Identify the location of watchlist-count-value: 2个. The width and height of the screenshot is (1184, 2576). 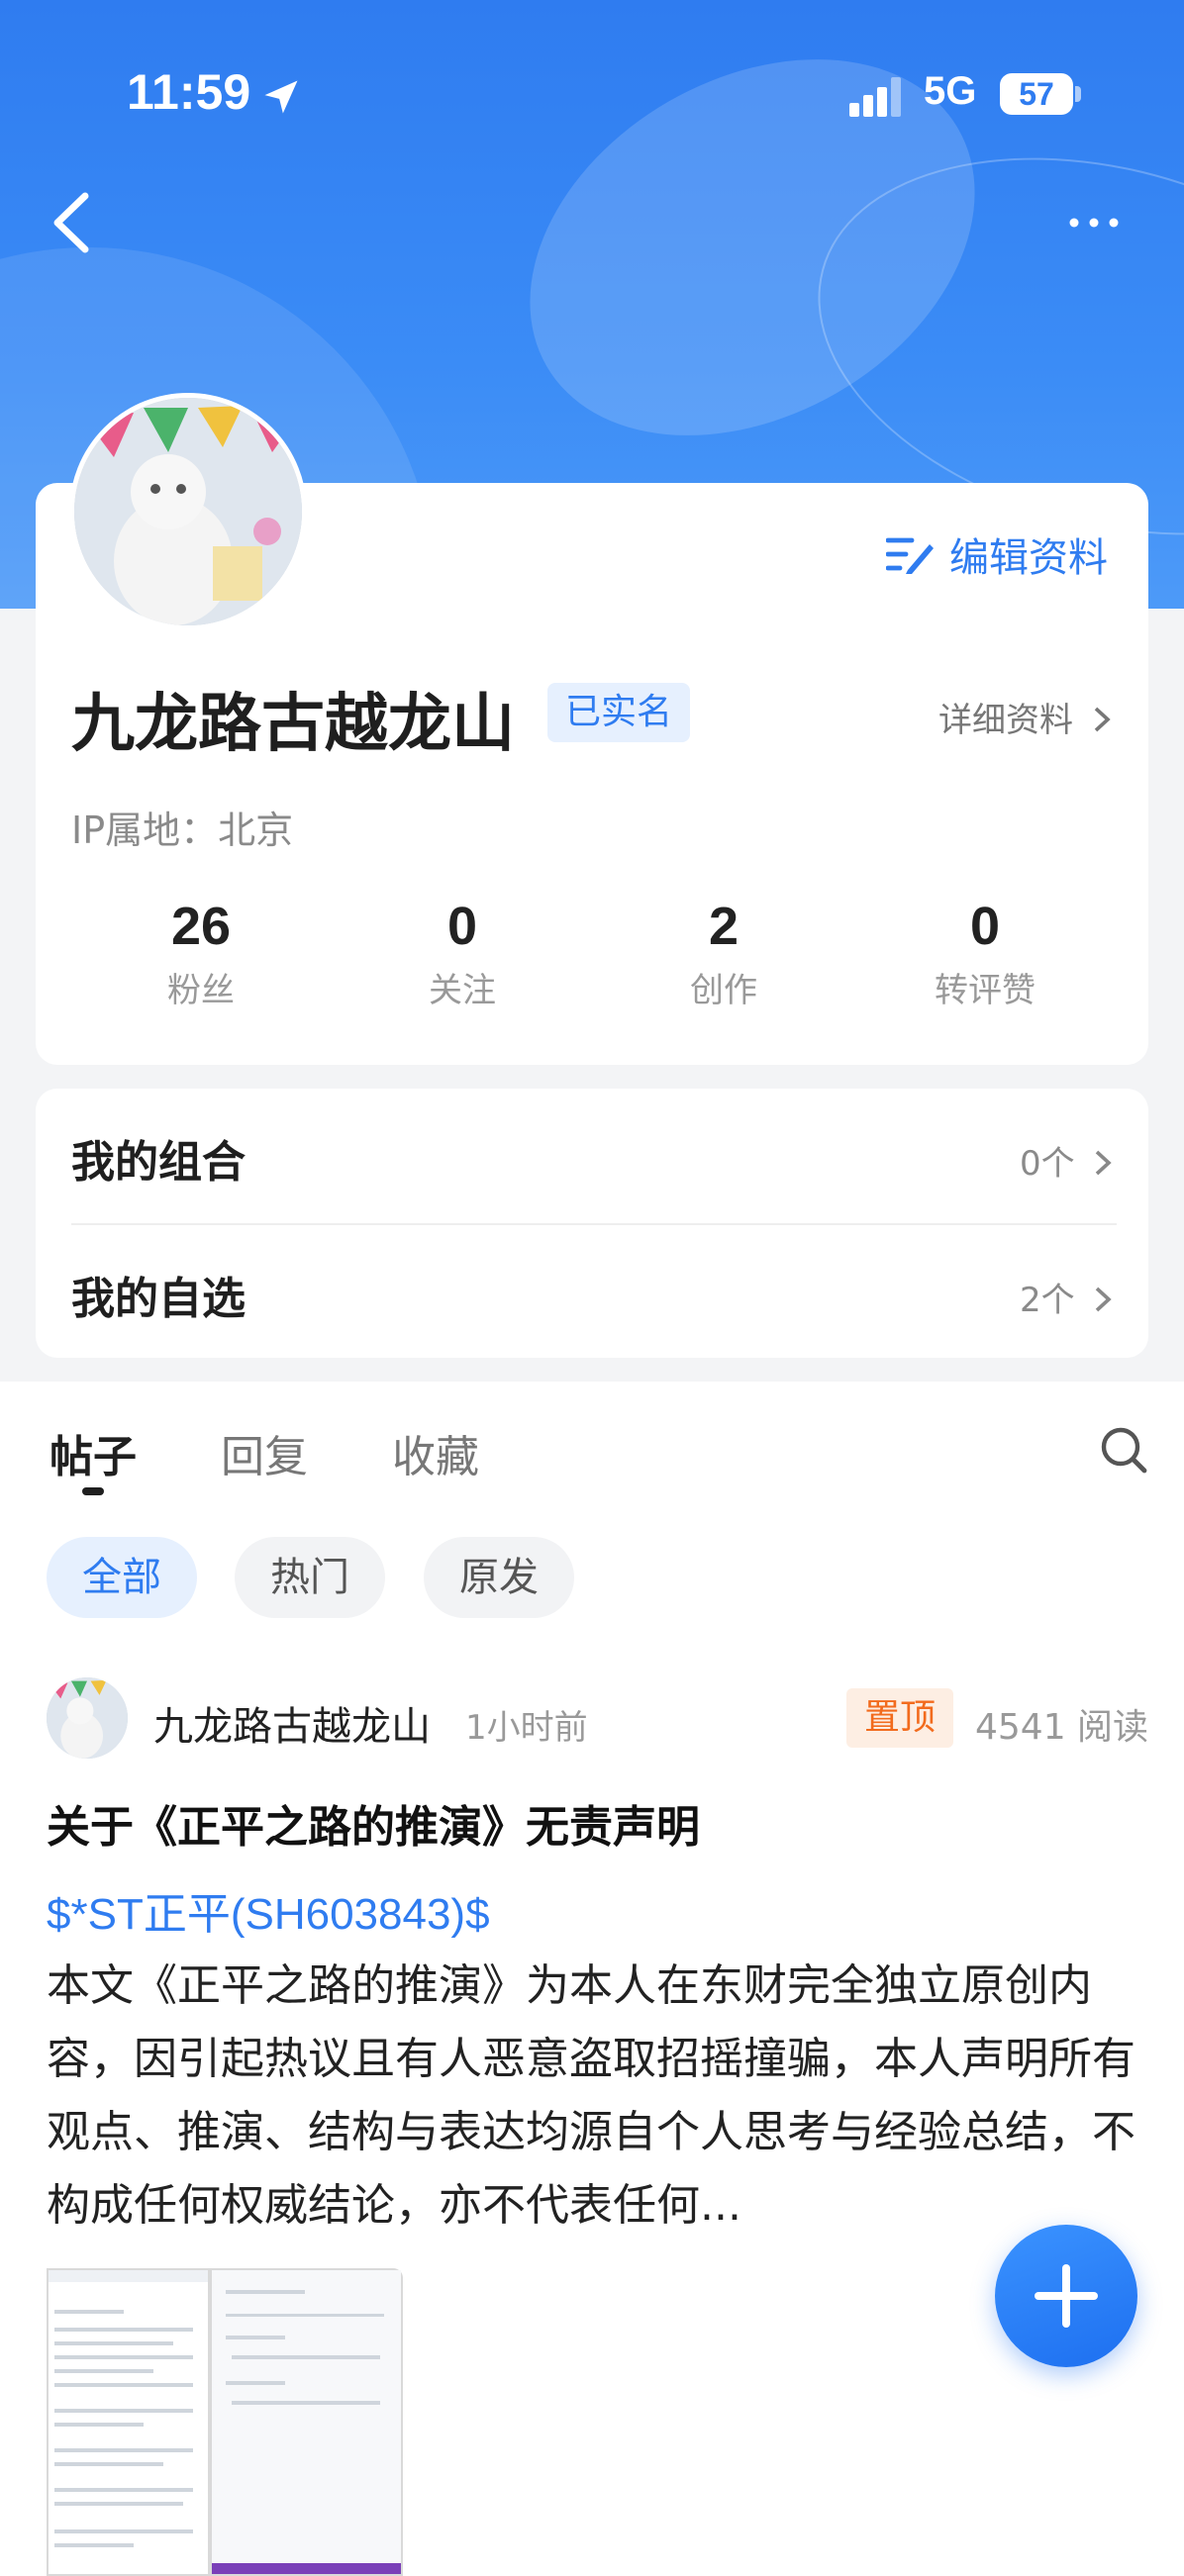
(1047, 1300).